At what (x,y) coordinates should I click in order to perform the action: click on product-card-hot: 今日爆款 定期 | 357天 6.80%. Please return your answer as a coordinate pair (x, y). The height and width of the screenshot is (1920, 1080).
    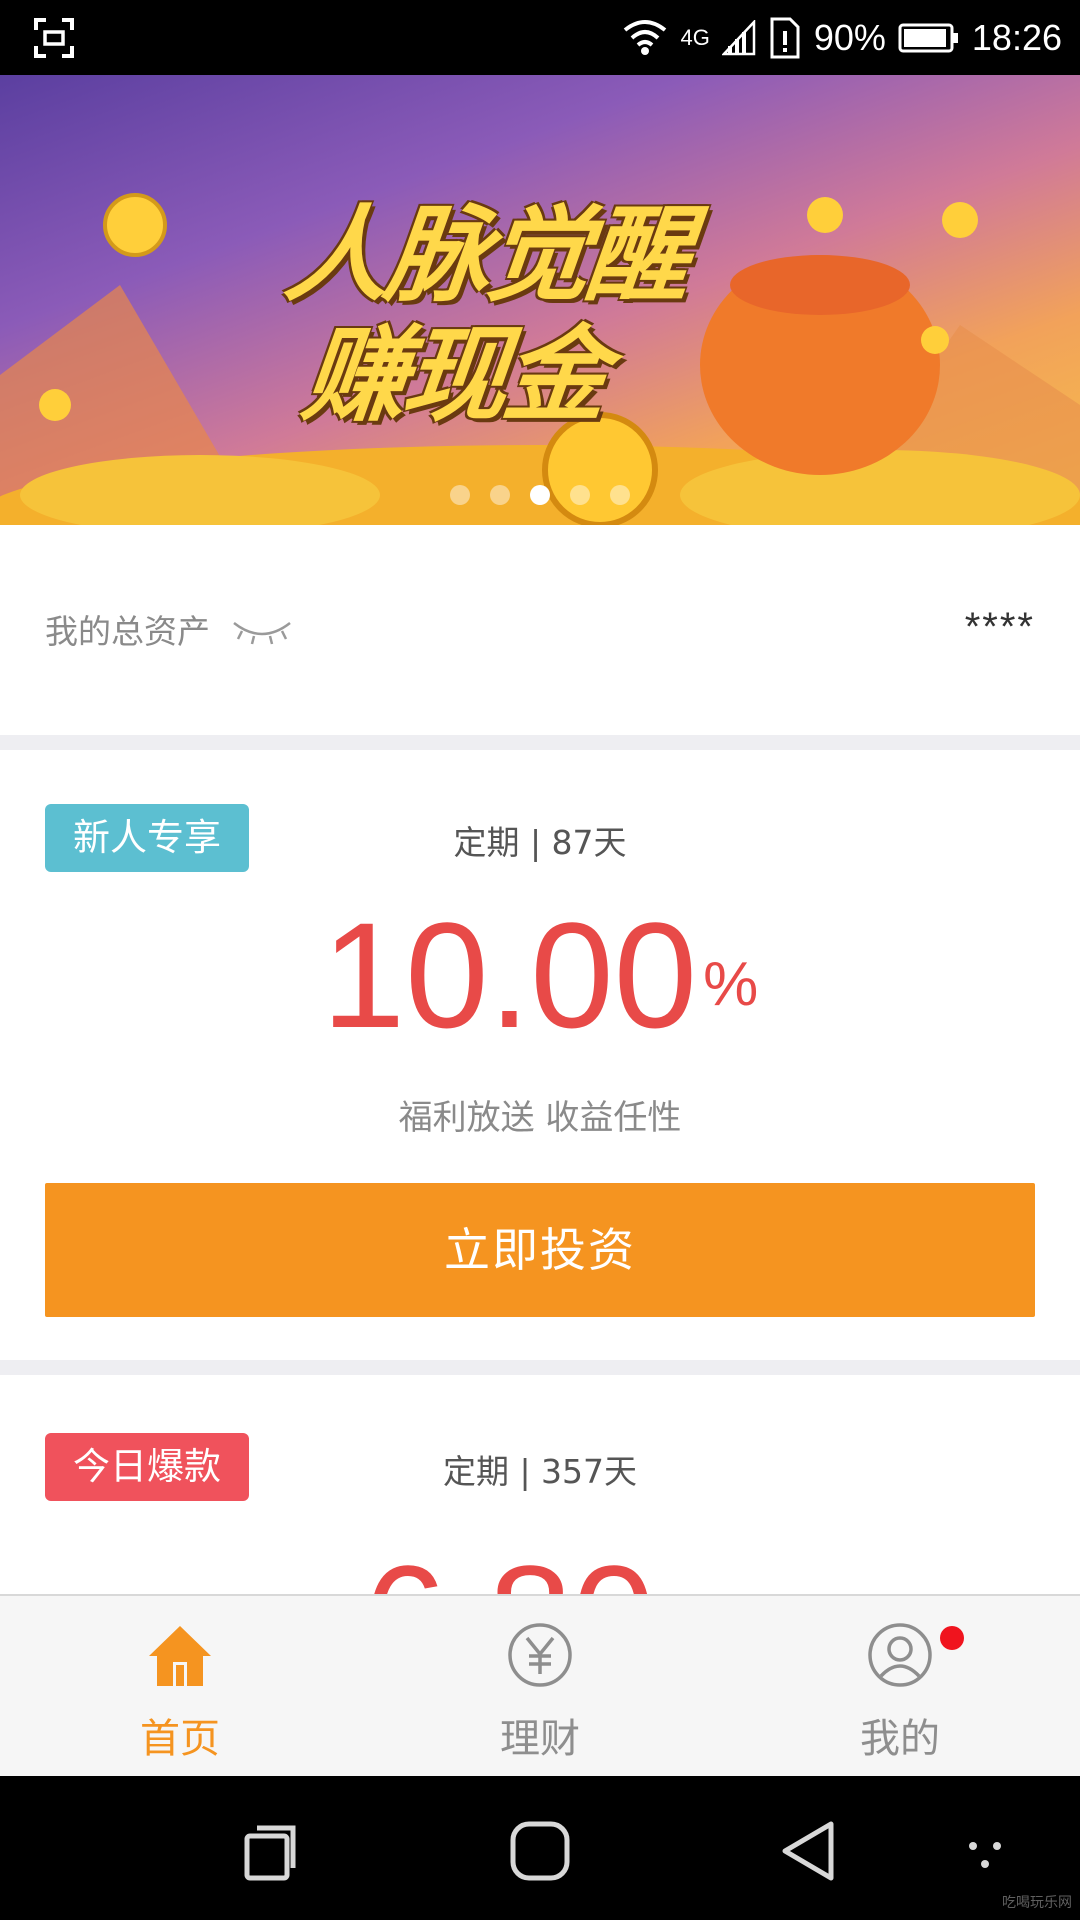
    Looking at the image, I should click on (540, 1484).